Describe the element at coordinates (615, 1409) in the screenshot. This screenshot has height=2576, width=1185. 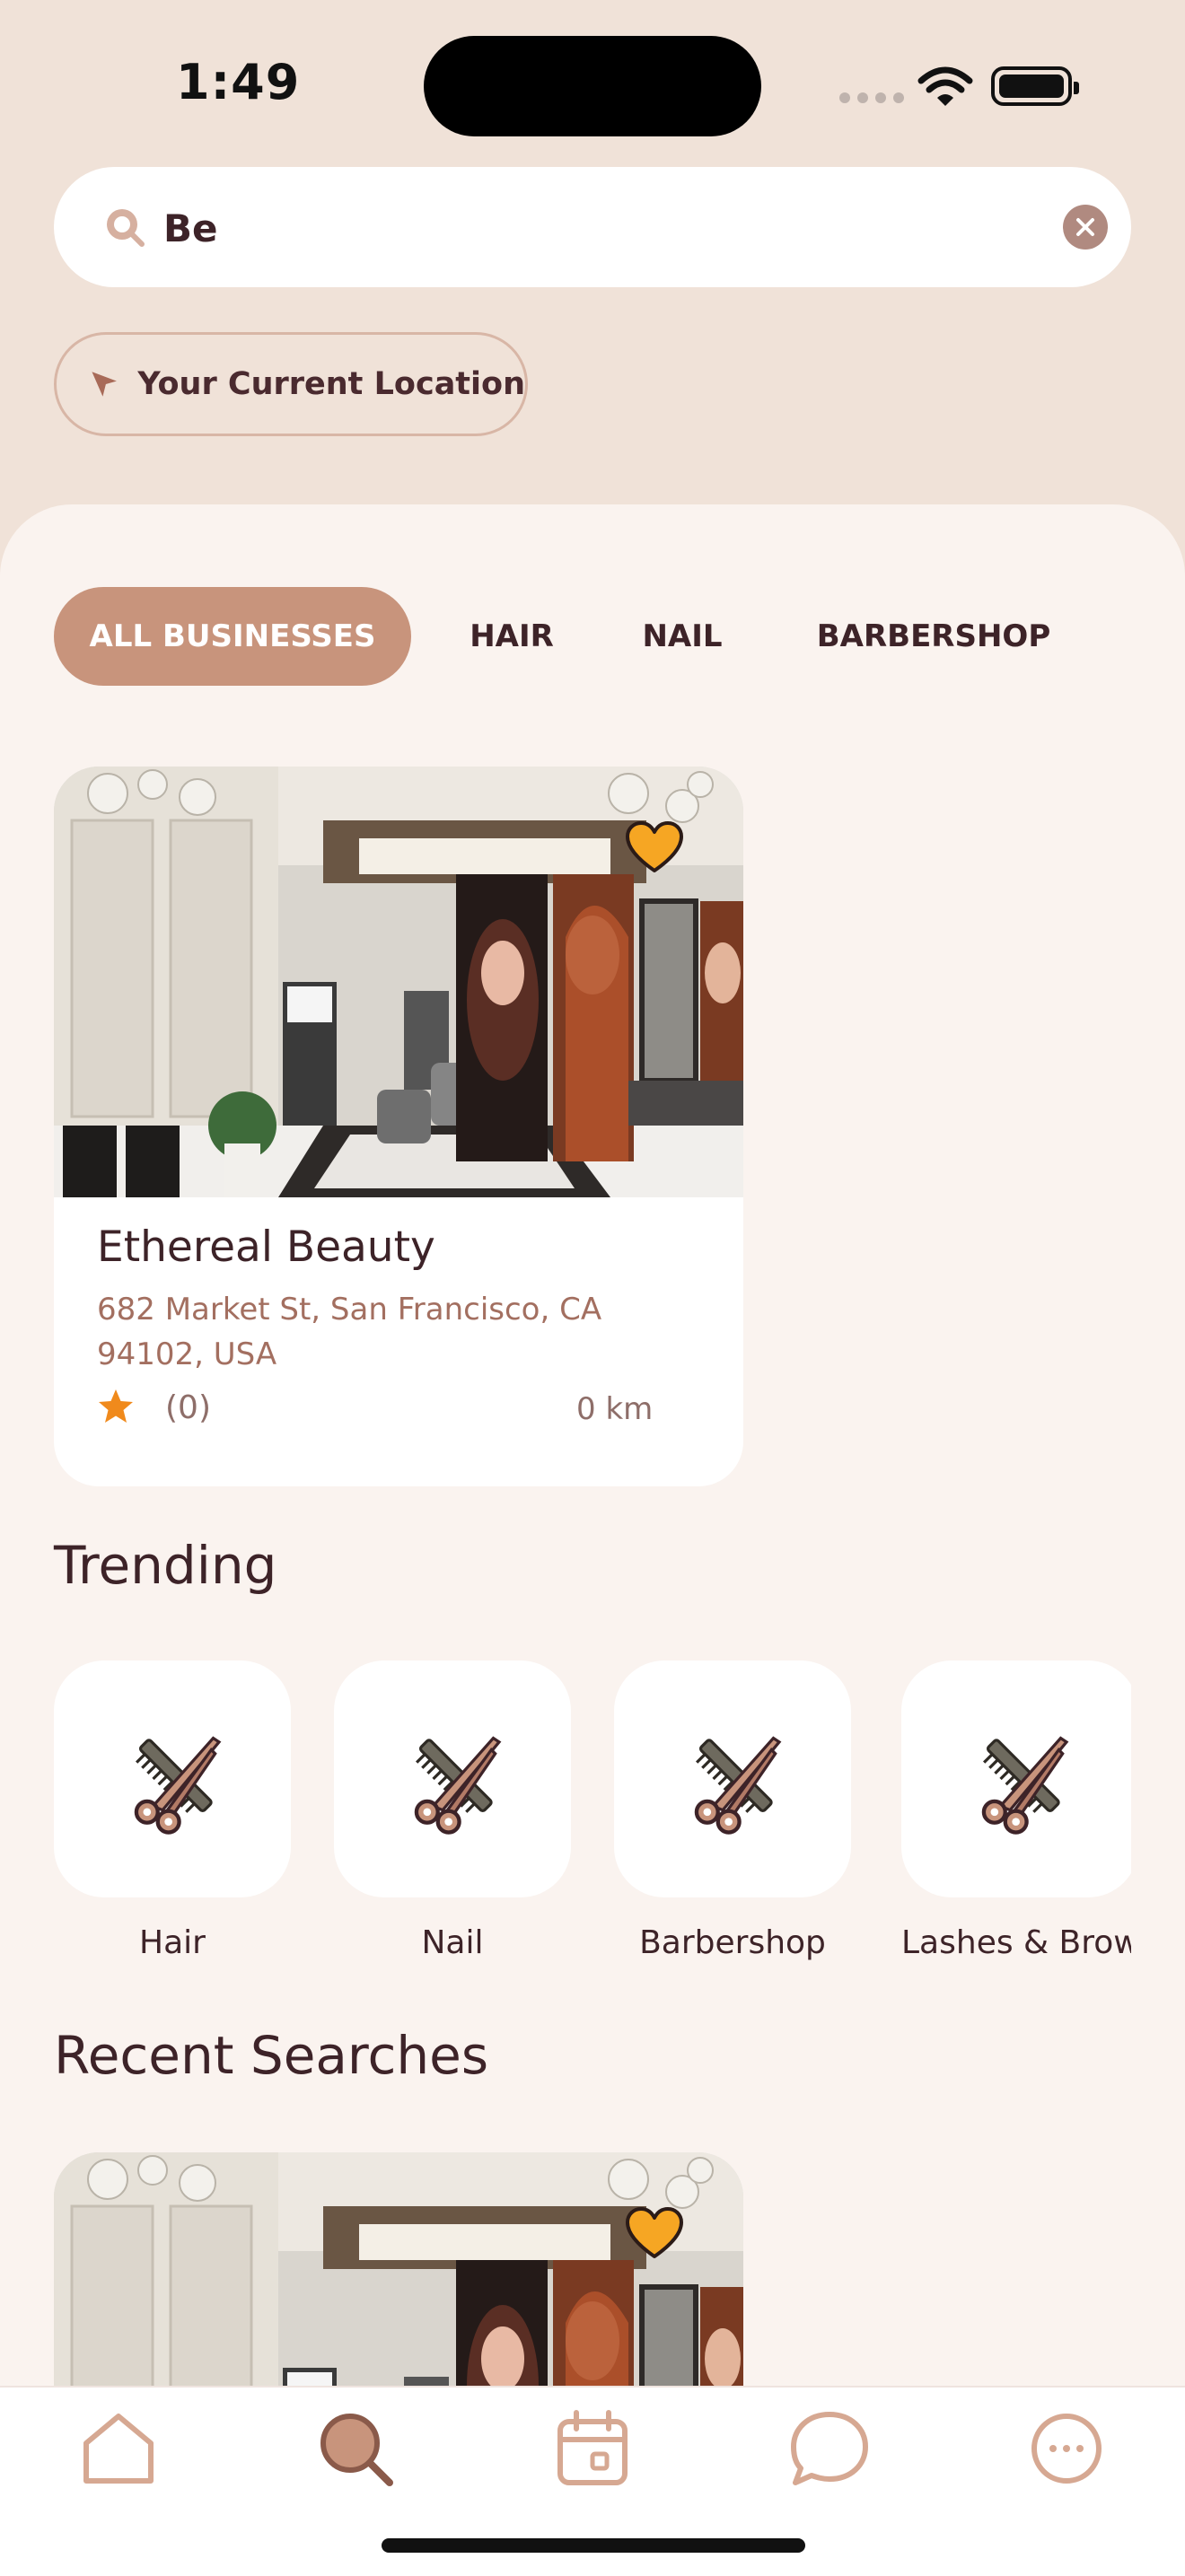
I see `distance: 0 km` at that location.